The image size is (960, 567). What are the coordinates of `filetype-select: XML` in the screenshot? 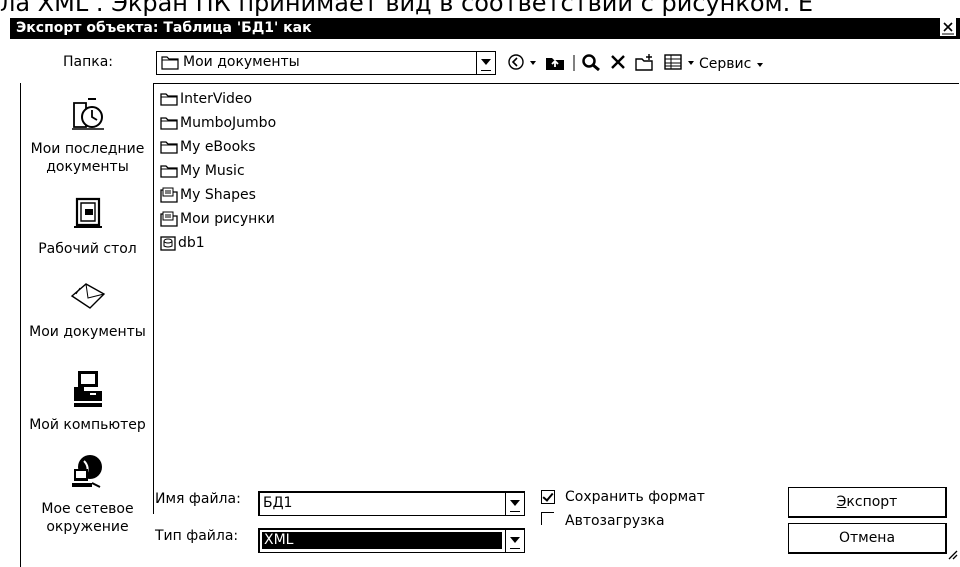 It's located at (391, 540).